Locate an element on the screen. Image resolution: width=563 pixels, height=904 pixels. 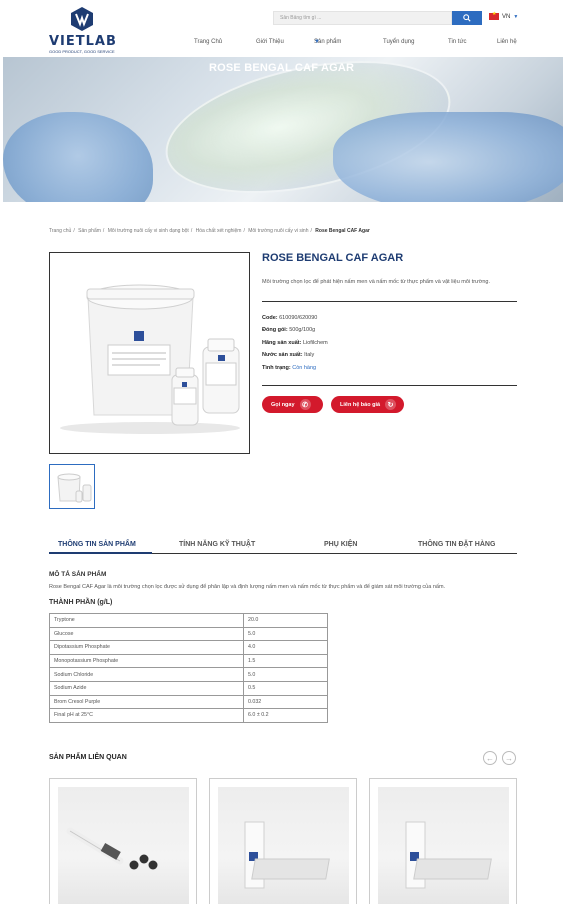
product-main-image is located at coordinates (149, 353).